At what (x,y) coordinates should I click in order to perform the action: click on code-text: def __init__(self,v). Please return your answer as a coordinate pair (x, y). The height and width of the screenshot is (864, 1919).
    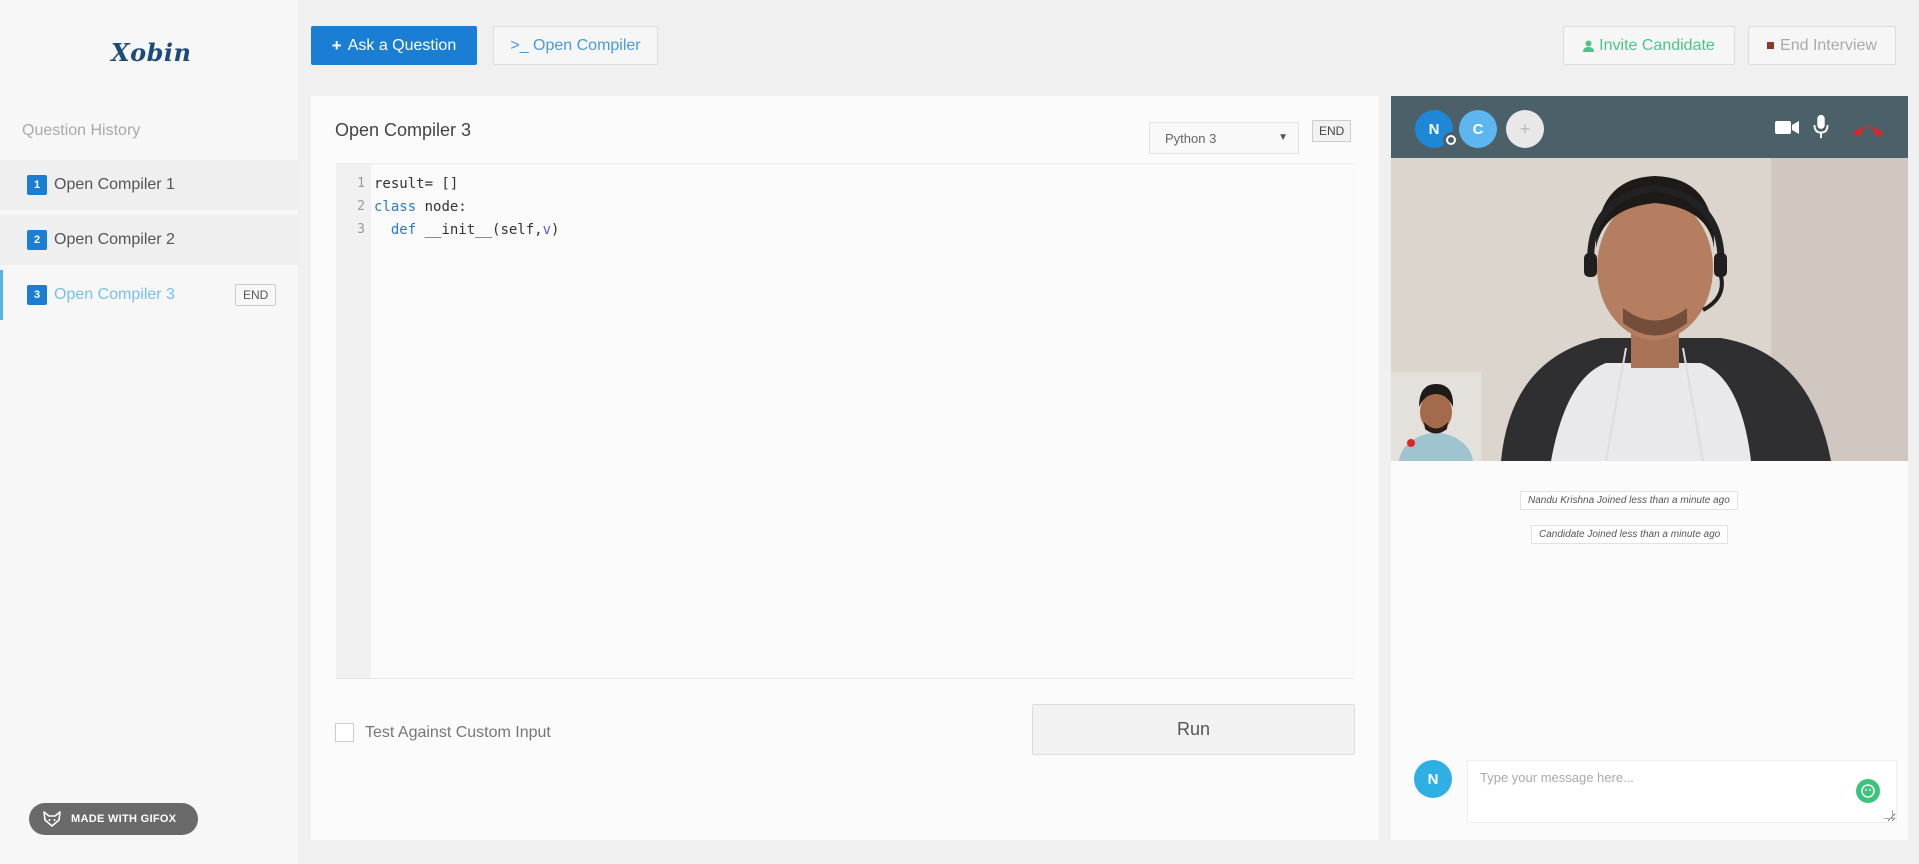
    Looking at the image, I should click on (475, 229).